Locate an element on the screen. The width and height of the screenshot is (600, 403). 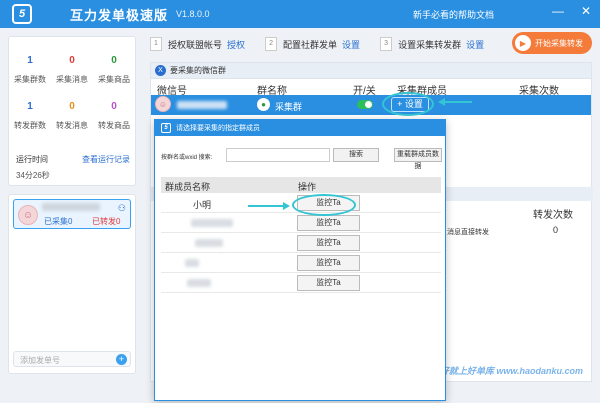
search-label: 按群名或wxid 搜索: is located at coordinates (187, 158).